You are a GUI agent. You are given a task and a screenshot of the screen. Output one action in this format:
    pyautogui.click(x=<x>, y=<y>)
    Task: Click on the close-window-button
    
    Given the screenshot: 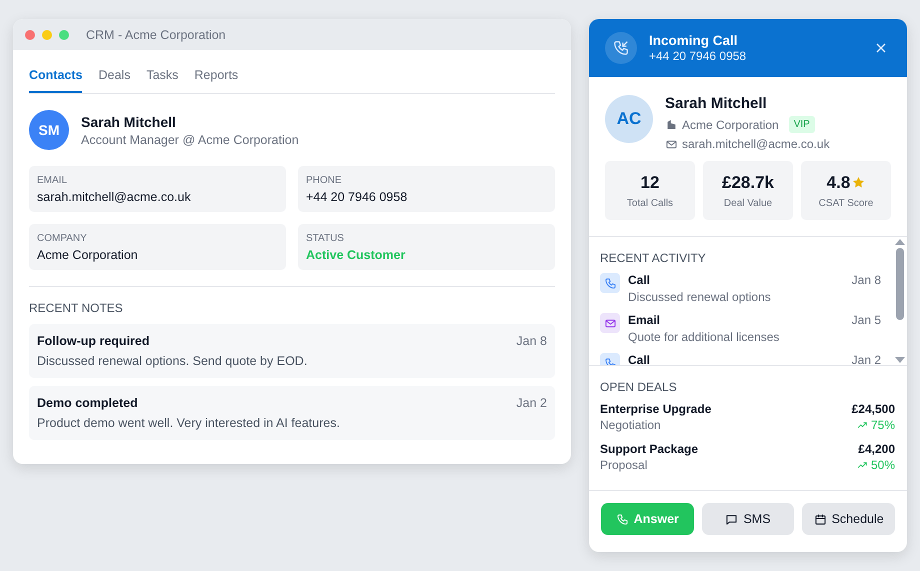 What is the action you would take?
    pyautogui.click(x=30, y=35)
    